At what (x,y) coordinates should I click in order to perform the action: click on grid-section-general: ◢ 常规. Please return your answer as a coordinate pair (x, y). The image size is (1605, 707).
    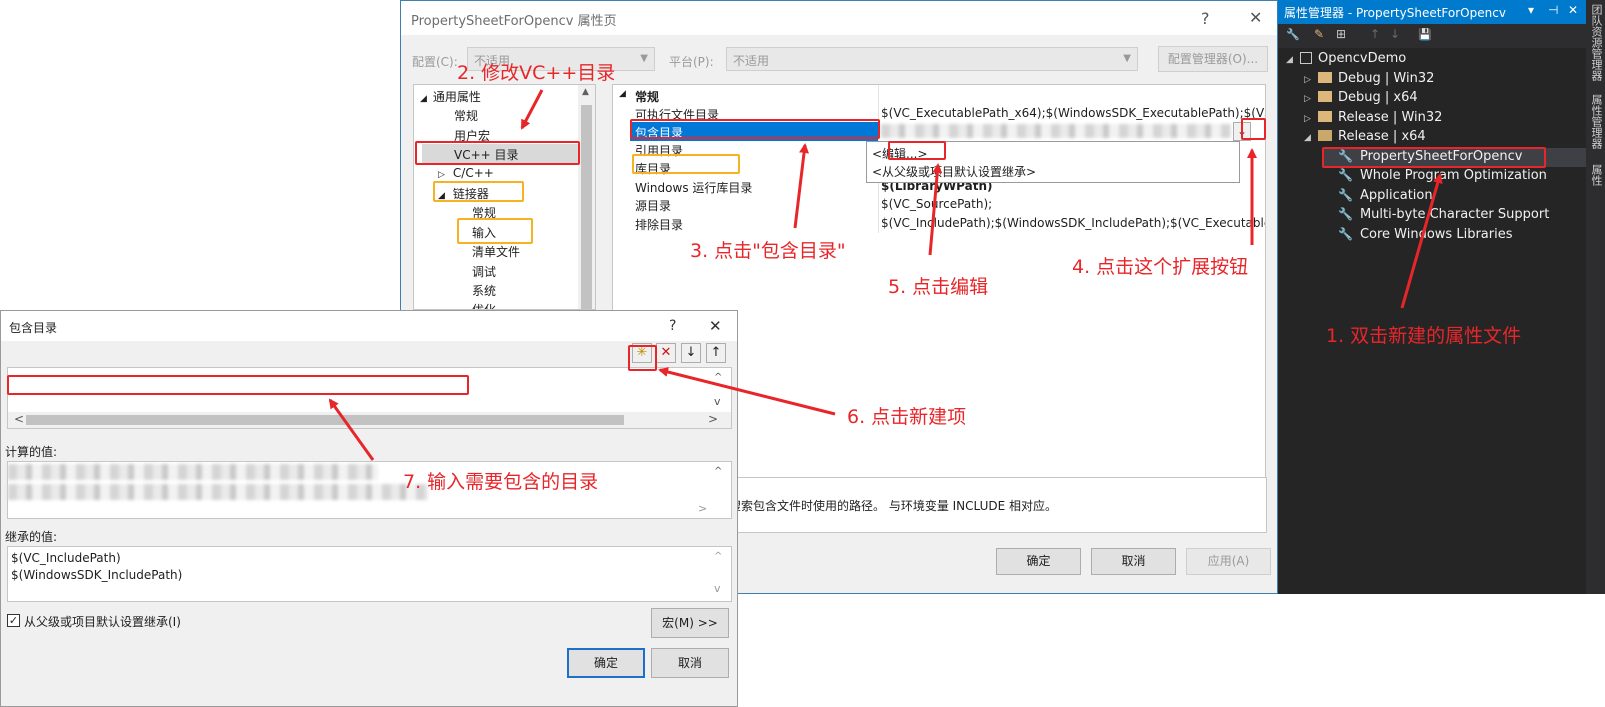
    Looking at the image, I should click on (939, 95).